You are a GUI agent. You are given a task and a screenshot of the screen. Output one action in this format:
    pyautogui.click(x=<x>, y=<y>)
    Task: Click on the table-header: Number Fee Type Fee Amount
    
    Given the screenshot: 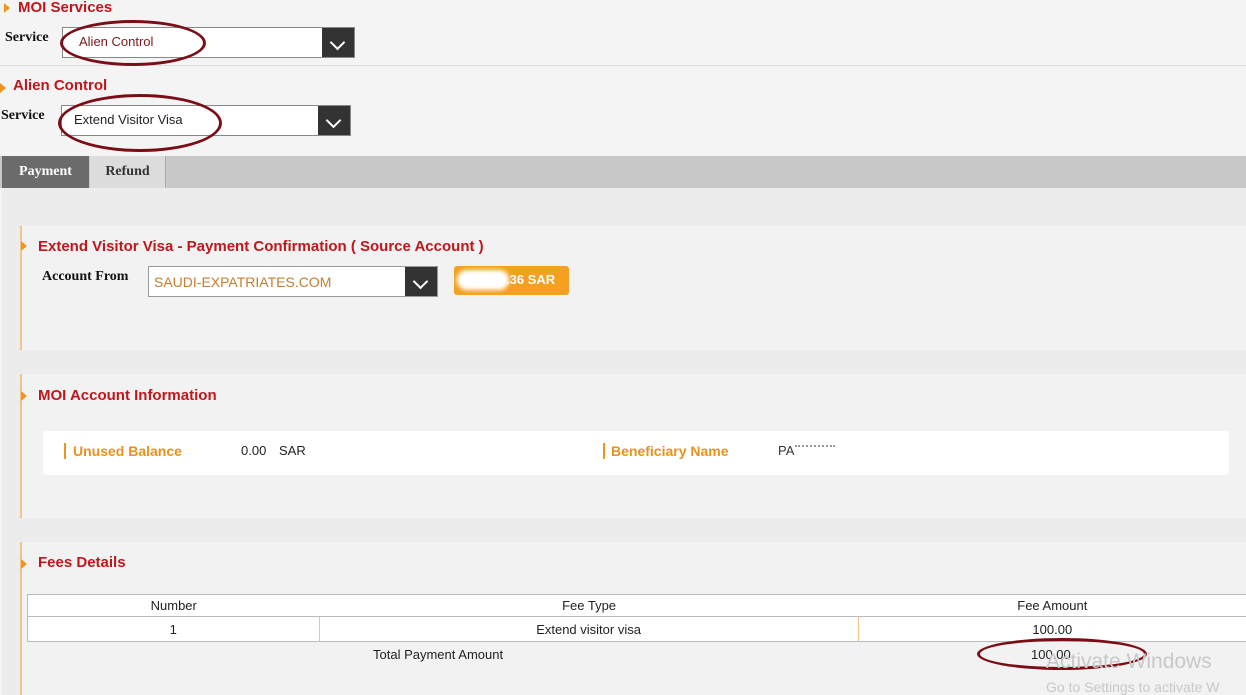 What is the action you would take?
    pyautogui.click(x=636, y=605)
    